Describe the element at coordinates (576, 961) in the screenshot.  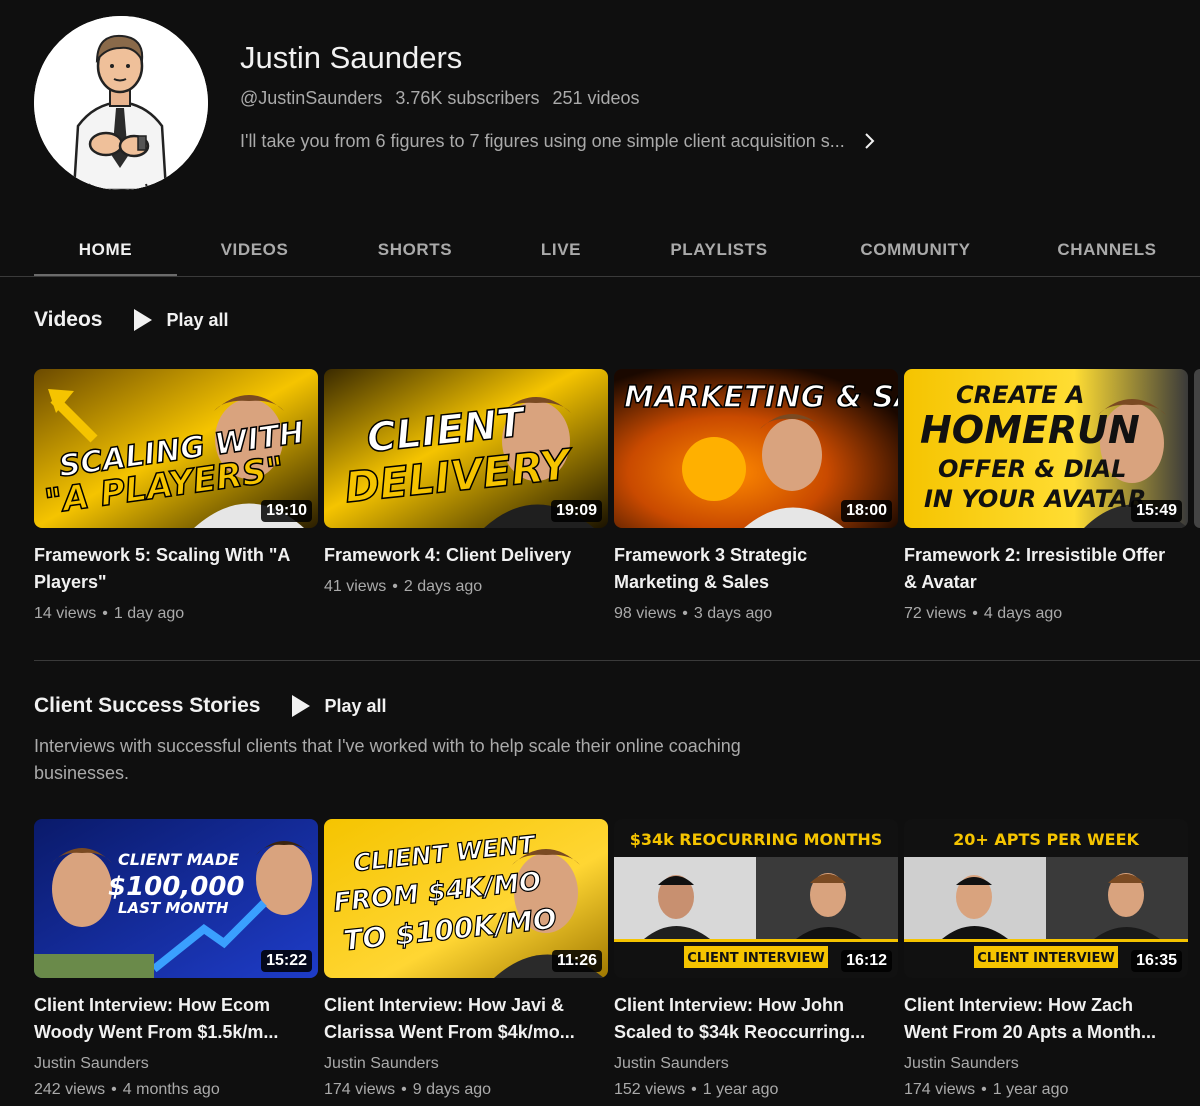
I see `video-duration: 11:26` at that location.